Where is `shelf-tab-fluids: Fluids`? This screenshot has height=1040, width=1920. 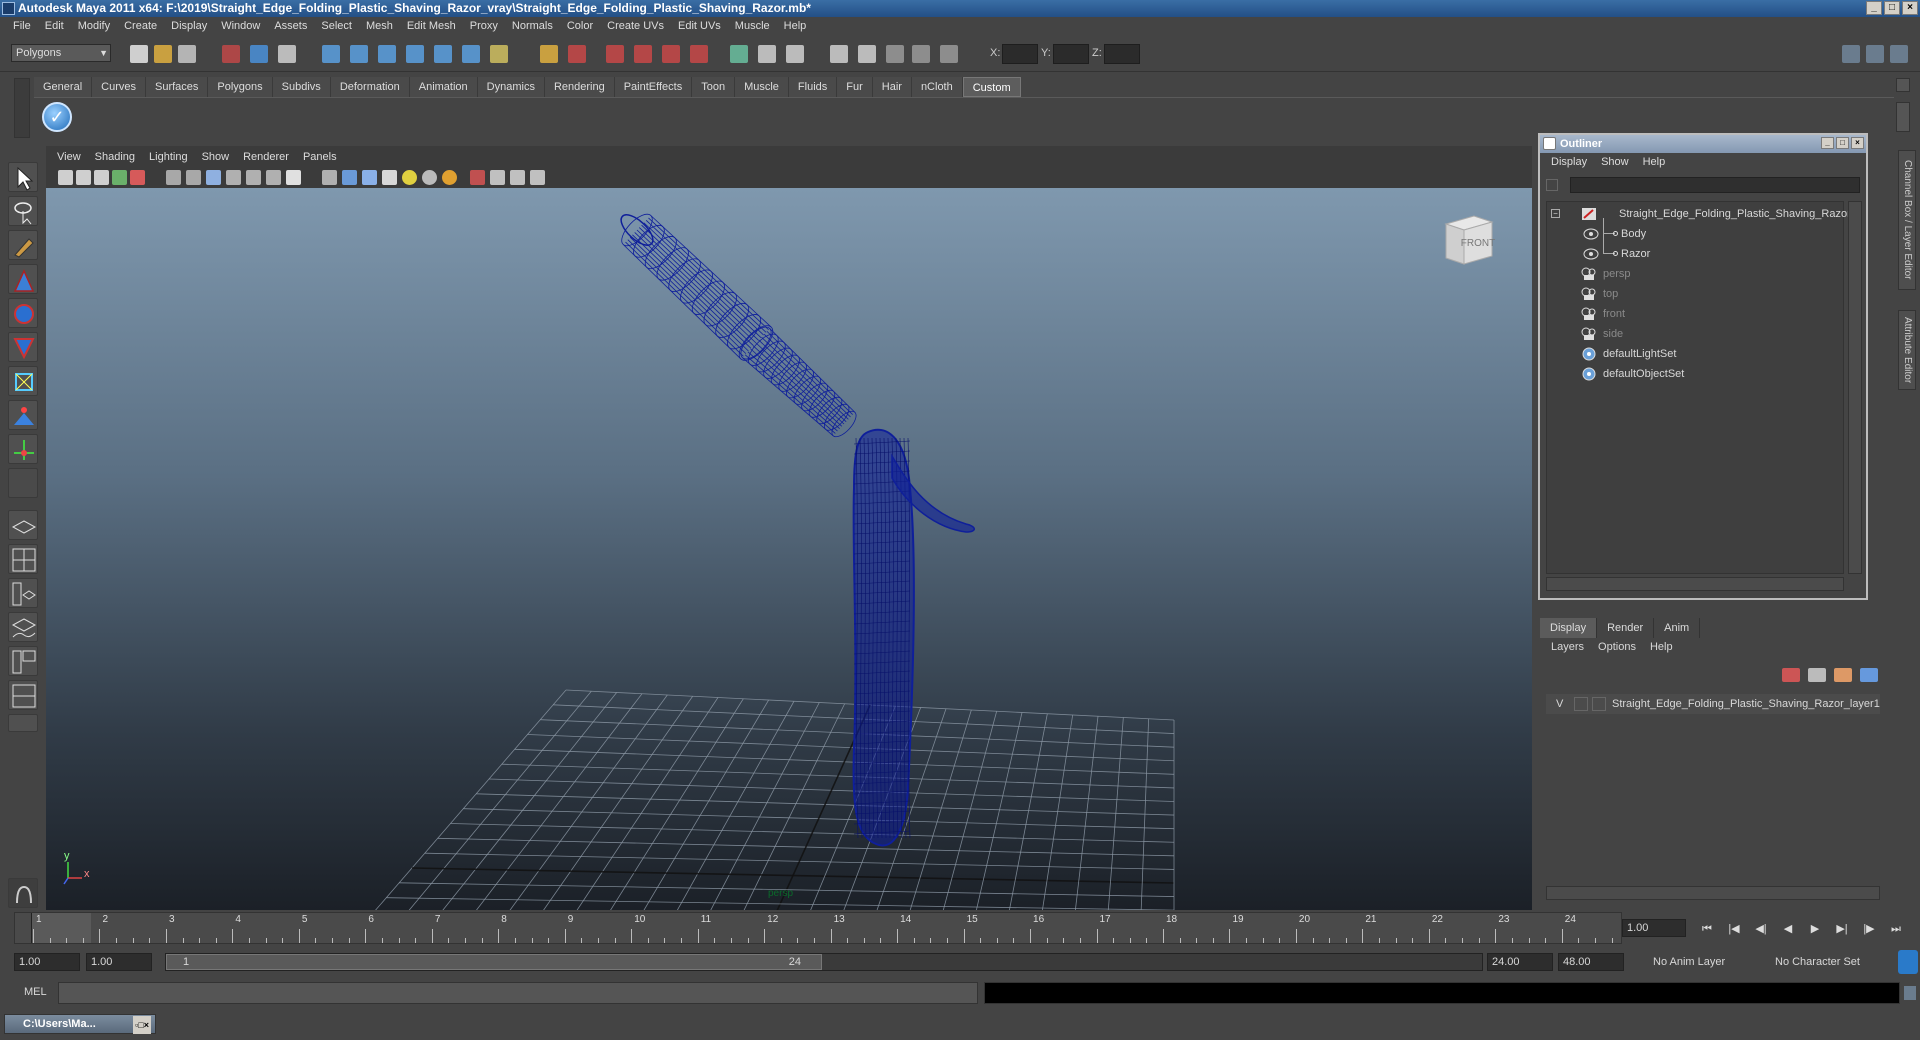 shelf-tab-fluids: Fluids is located at coordinates (813, 87).